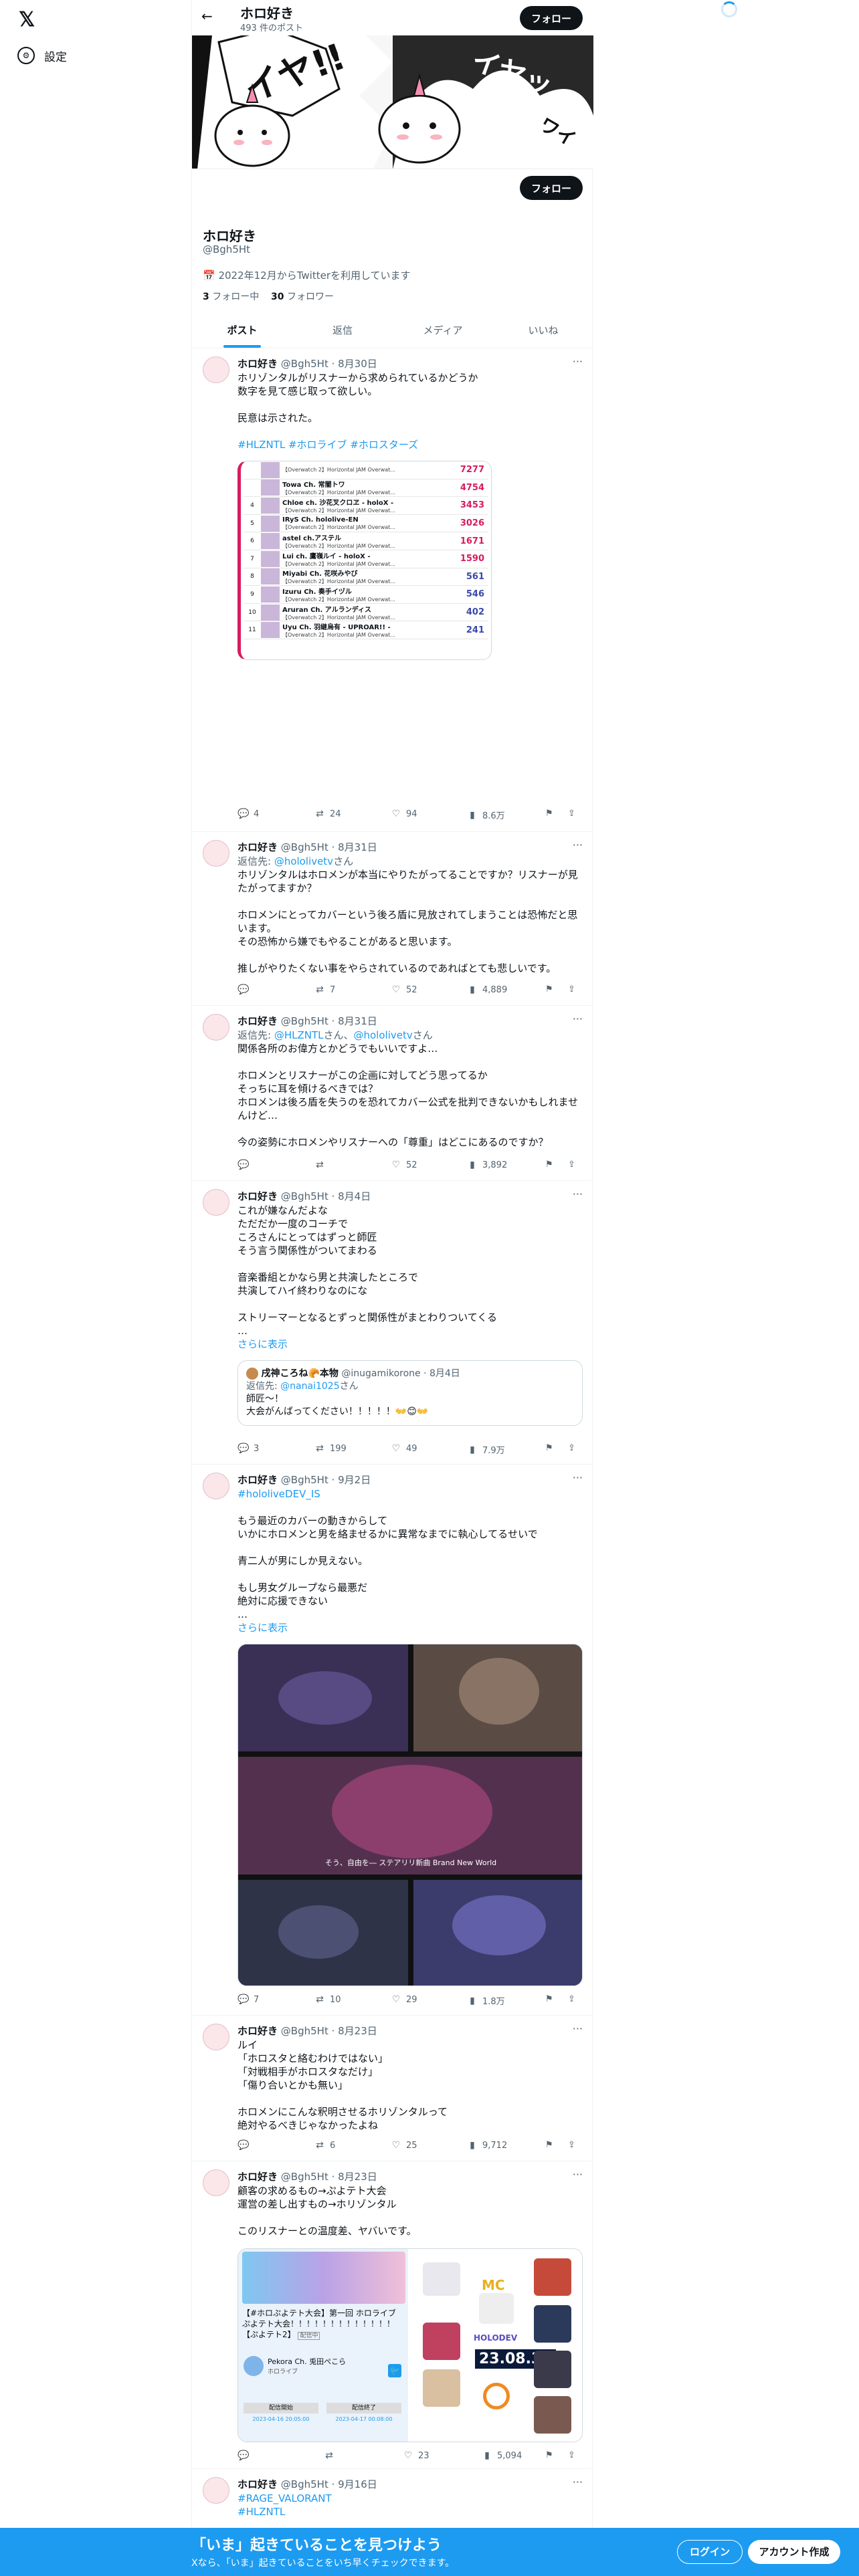 The image size is (859, 2576). I want to click on settings-link: ⚙ 設定, so click(42, 55).